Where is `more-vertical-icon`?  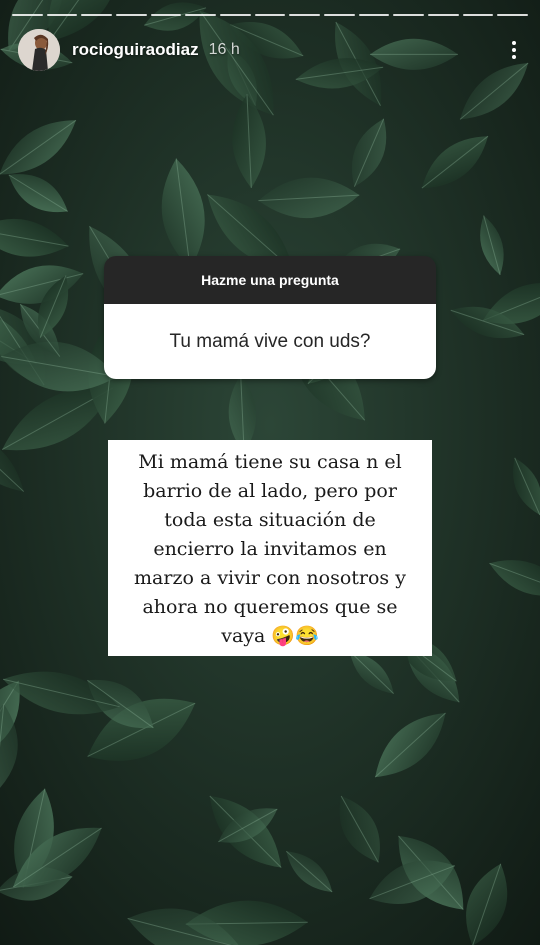
more-vertical-icon is located at coordinates (514, 50).